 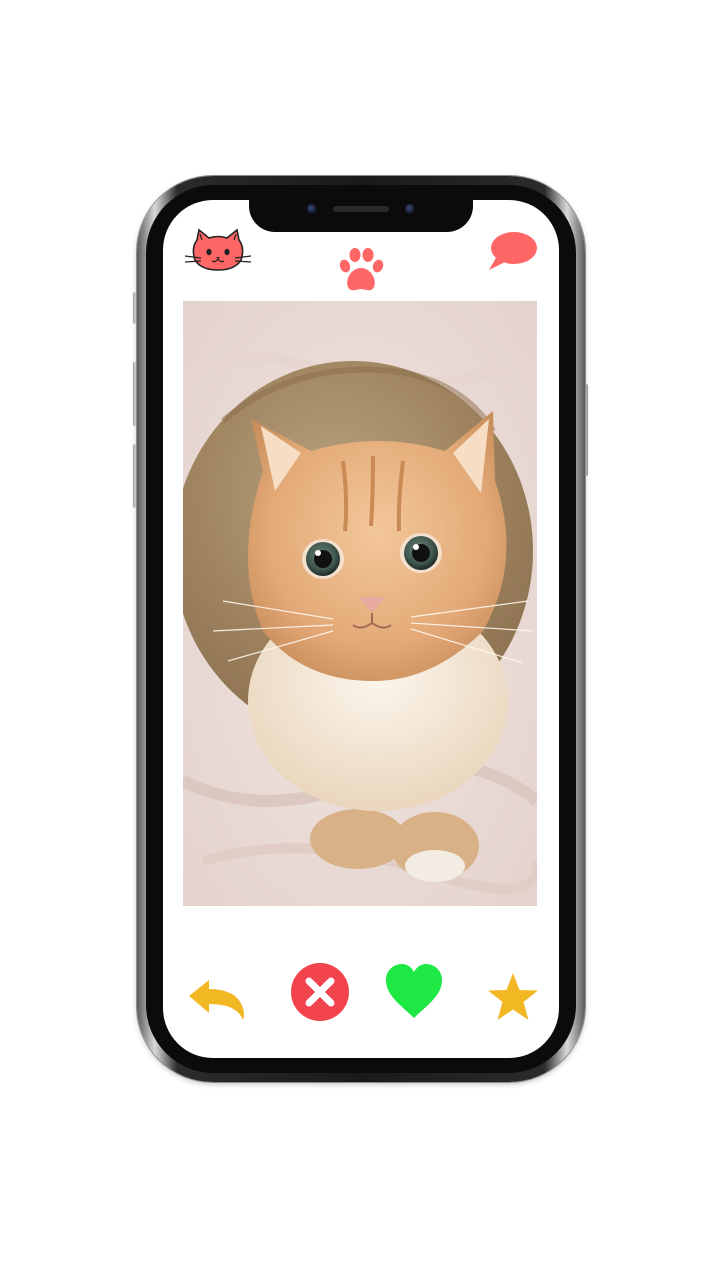 I want to click on speech-bubble-icon, so click(x=513, y=251).